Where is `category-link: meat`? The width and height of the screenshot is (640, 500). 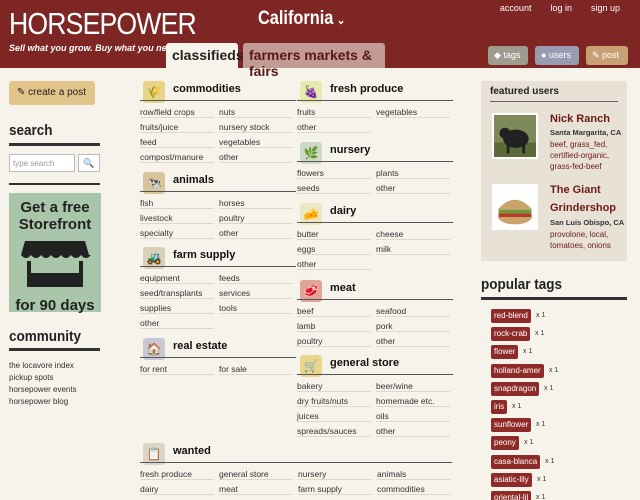
category-link: meat is located at coordinates (256, 489).